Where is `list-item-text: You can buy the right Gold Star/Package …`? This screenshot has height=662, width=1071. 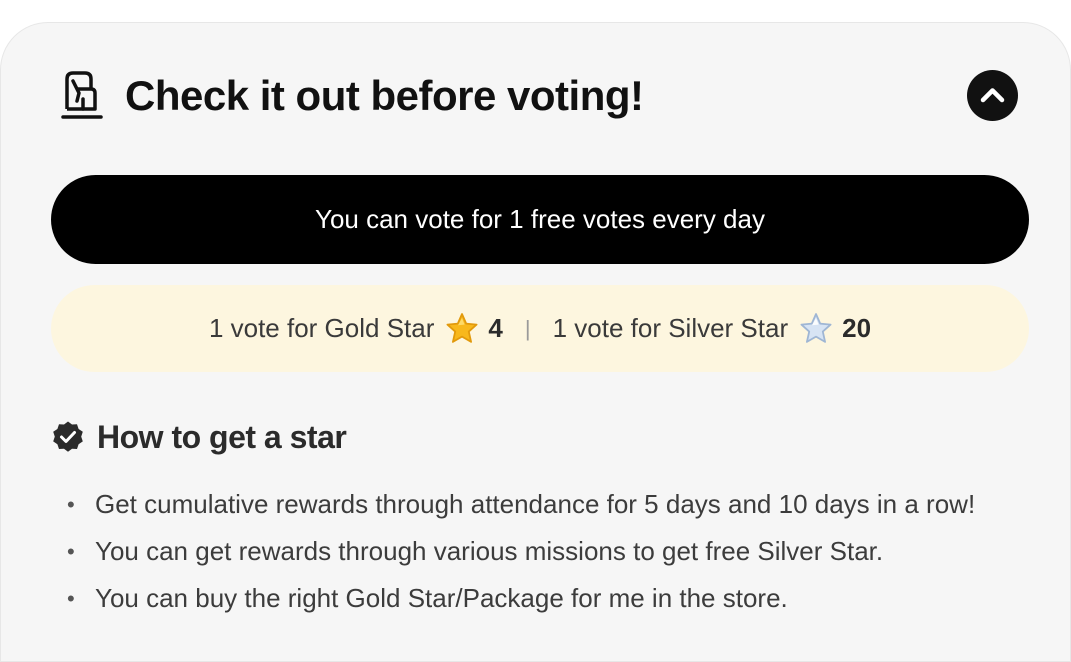
list-item-text: You can buy the right Gold Star/Package … is located at coordinates (441, 598).